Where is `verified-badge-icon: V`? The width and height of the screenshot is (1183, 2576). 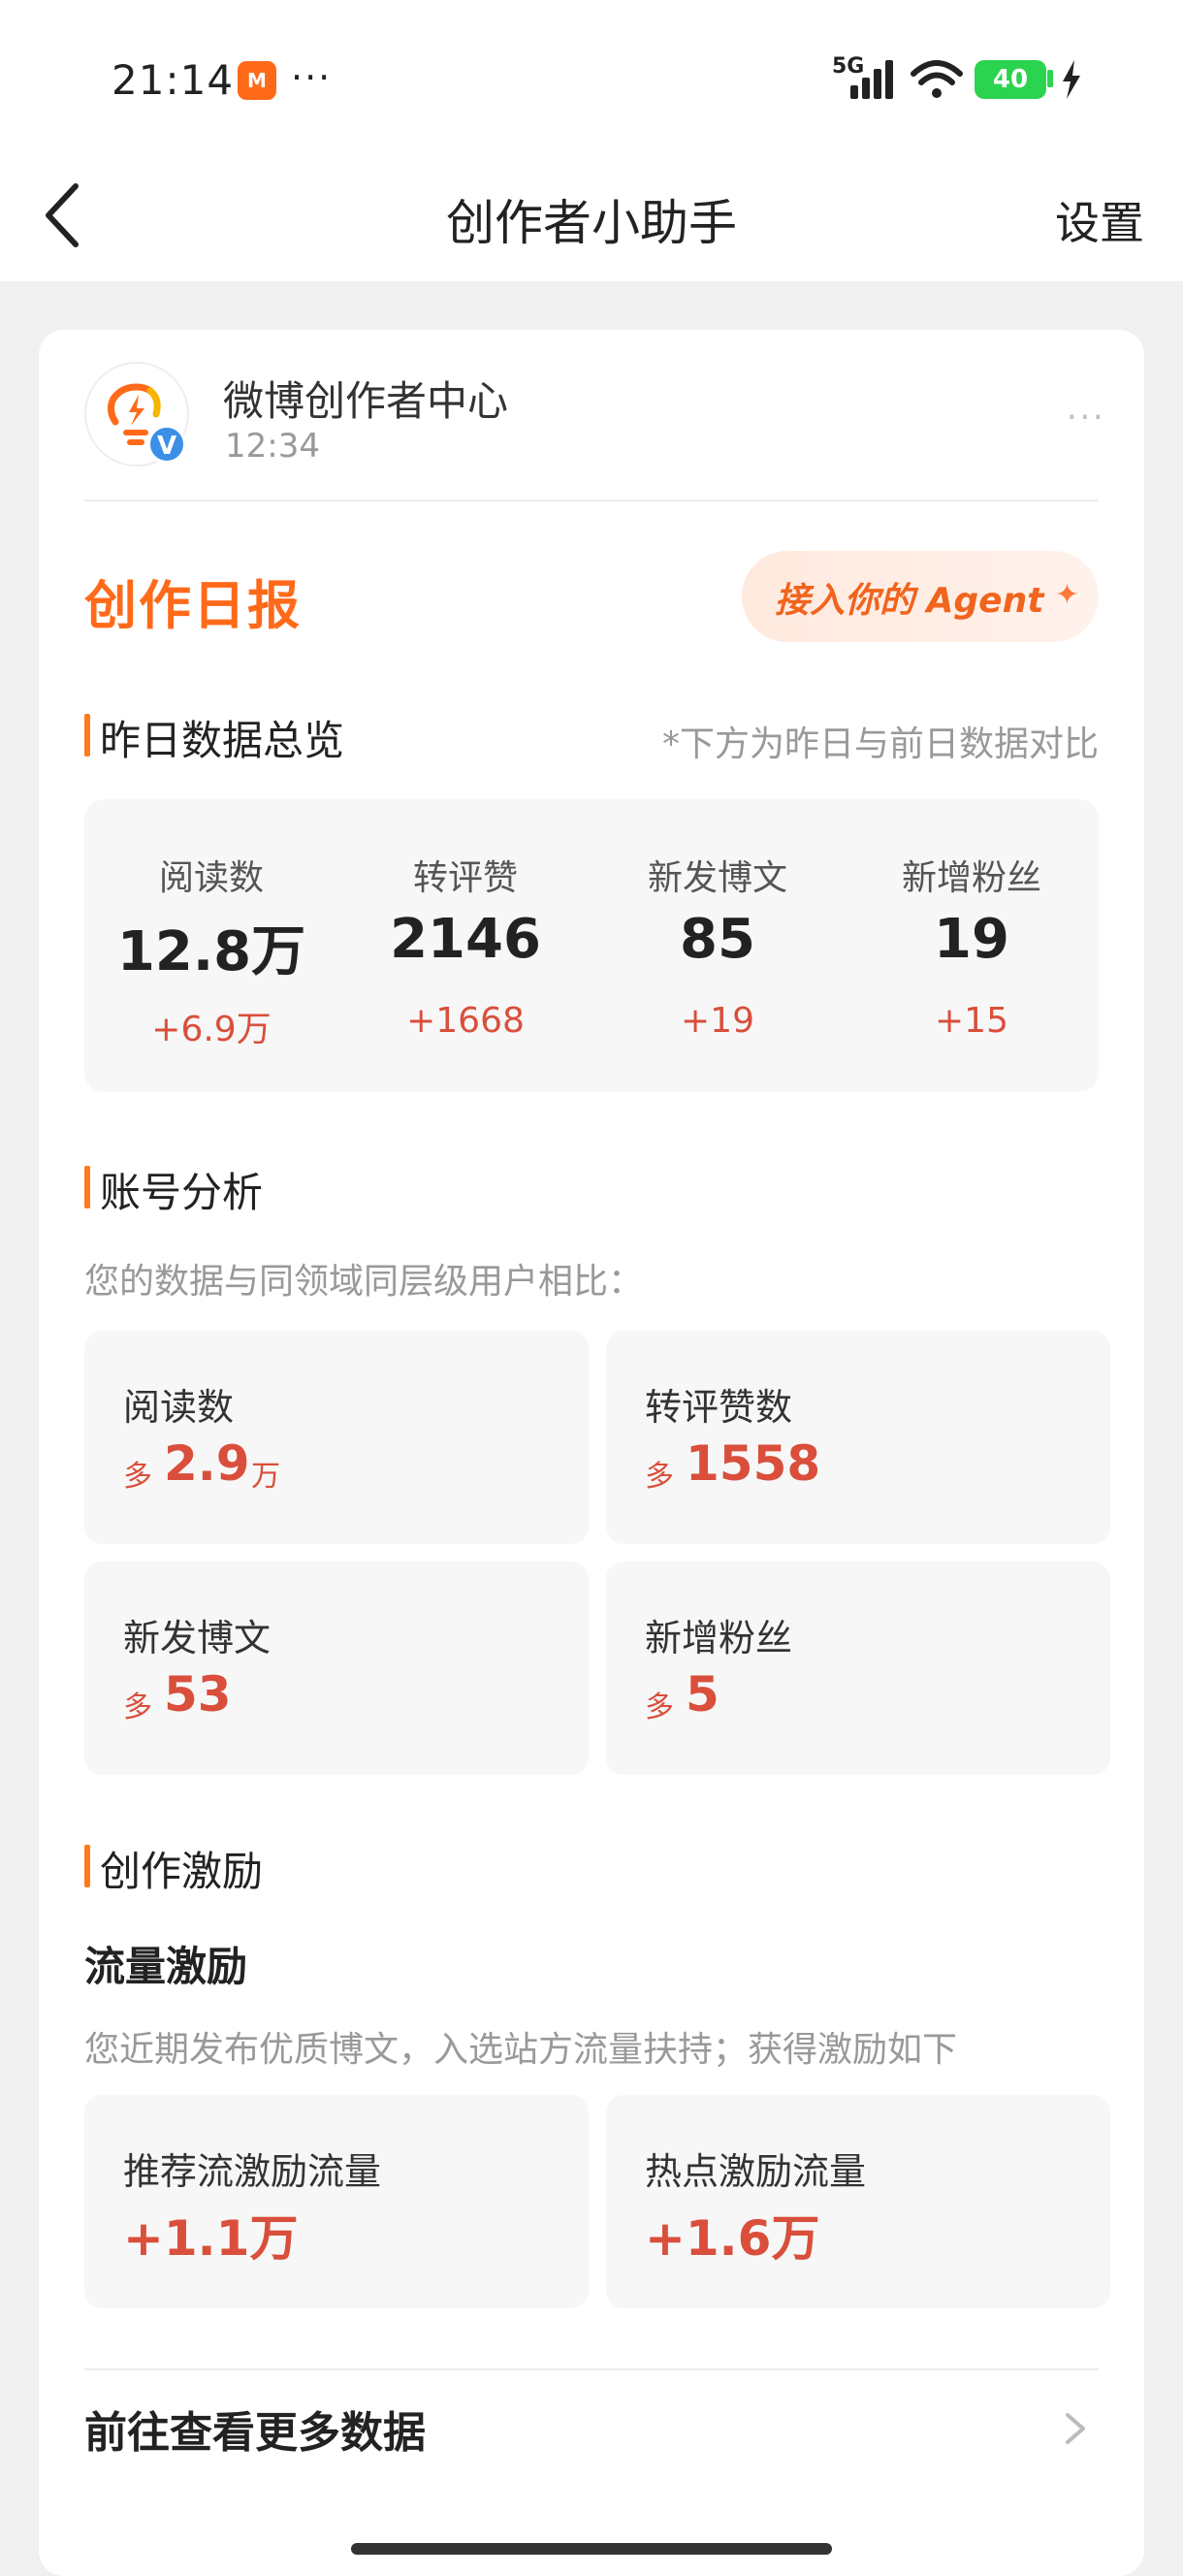
verified-badge-icon: V is located at coordinates (166, 444).